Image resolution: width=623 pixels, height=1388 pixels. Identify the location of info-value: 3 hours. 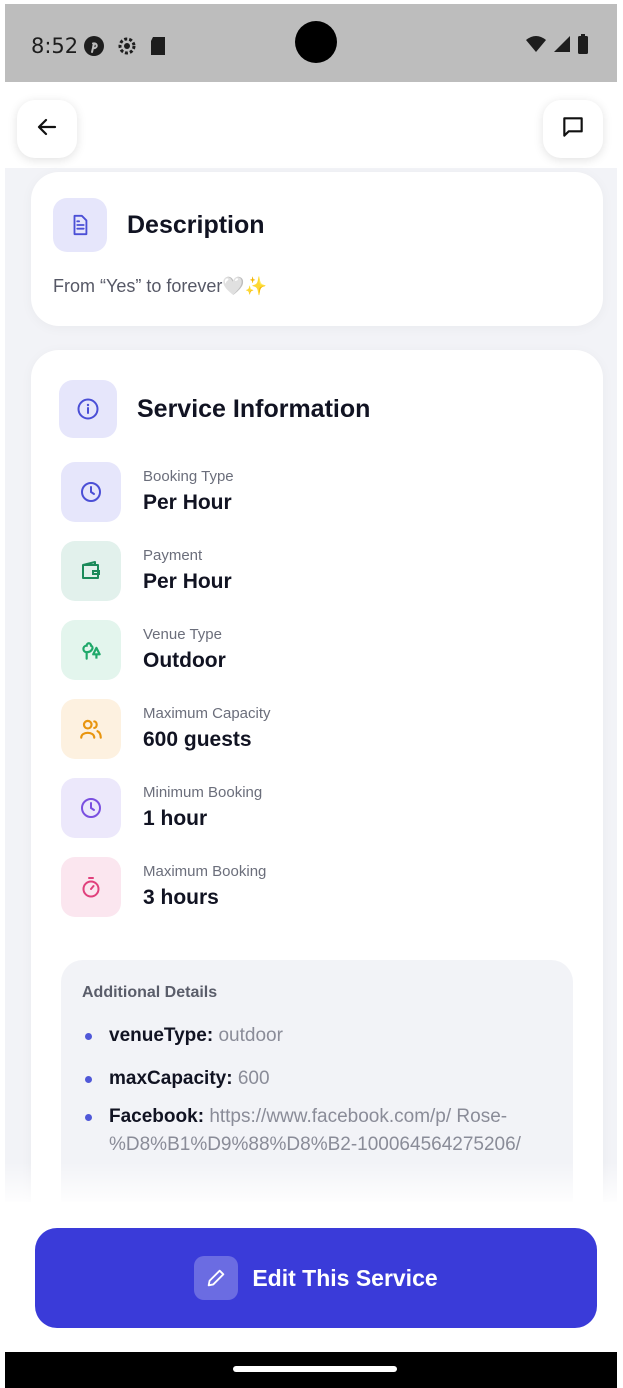
(181, 897).